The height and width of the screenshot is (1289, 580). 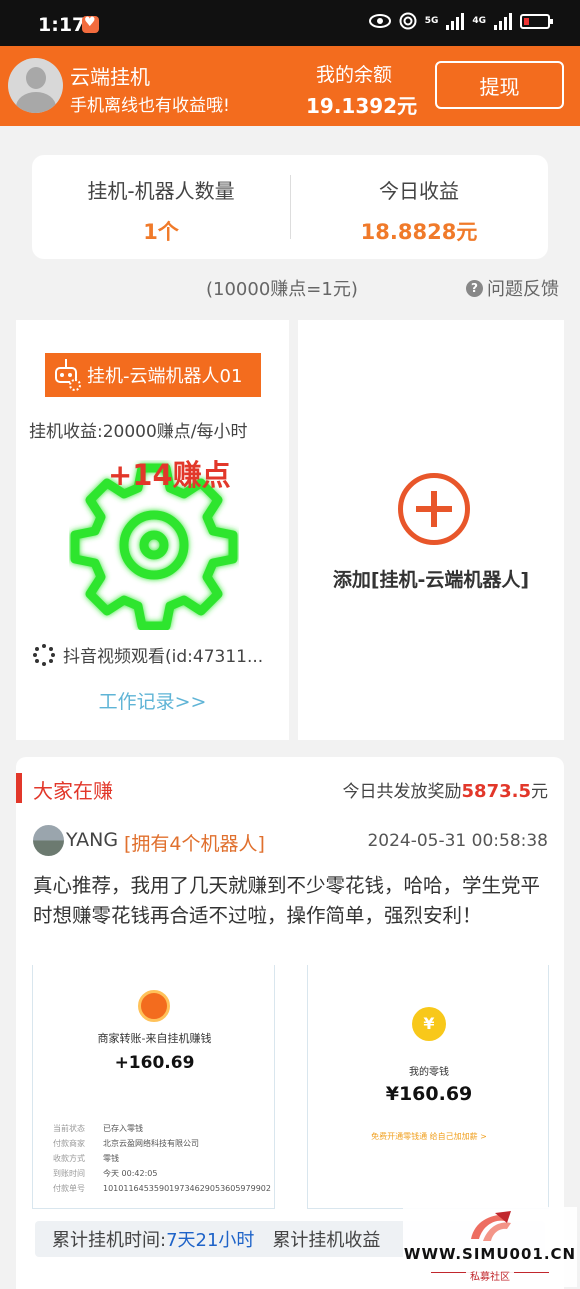 What do you see at coordinates (379, 21) in the screenshot?
I see `eye-icon` at bounding box center [379, 21].